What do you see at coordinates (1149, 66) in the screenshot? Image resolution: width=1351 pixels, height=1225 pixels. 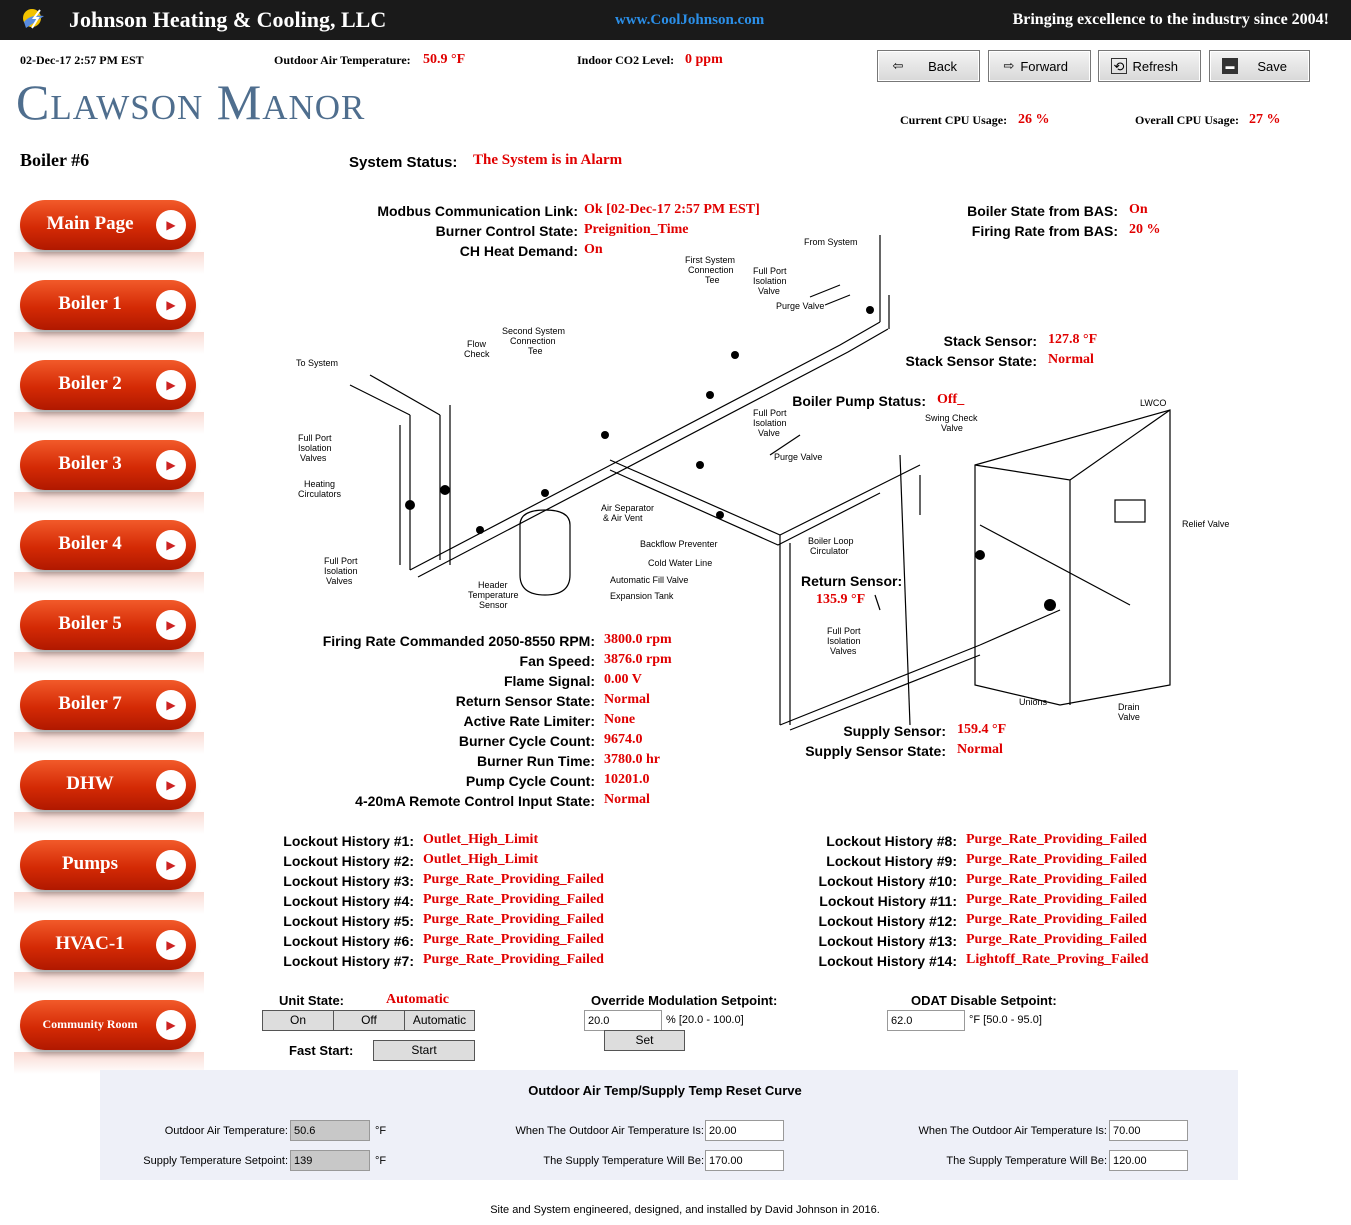 I see `refresh-button: ⟲ Refresh` at bounding box center [1149, 66].